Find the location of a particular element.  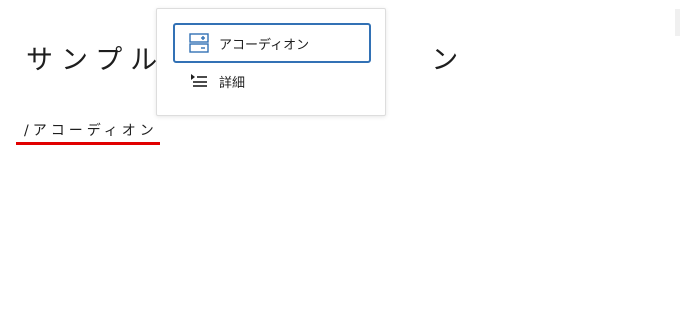

block-inserter-popover: アコーディオン 詳細 is located at coordinates (271, 62).